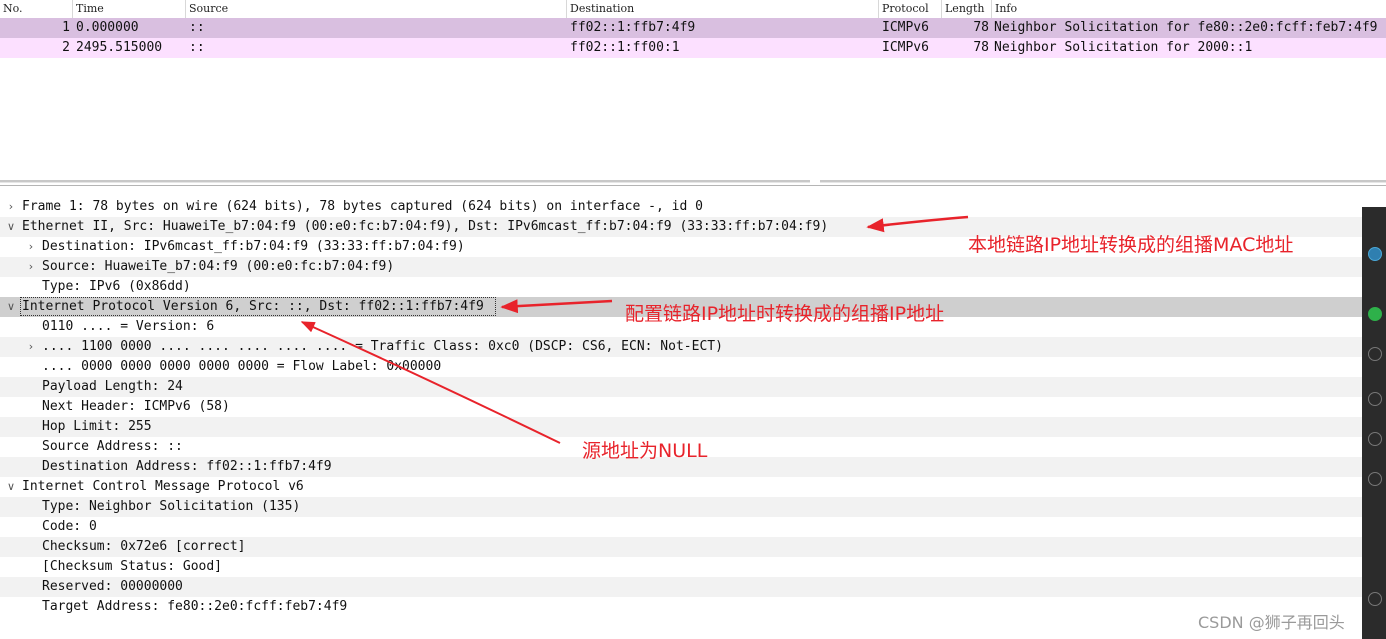 This screenshot has height=639, width=1386. I want to click on bracket-icon, so click(1375, 439).